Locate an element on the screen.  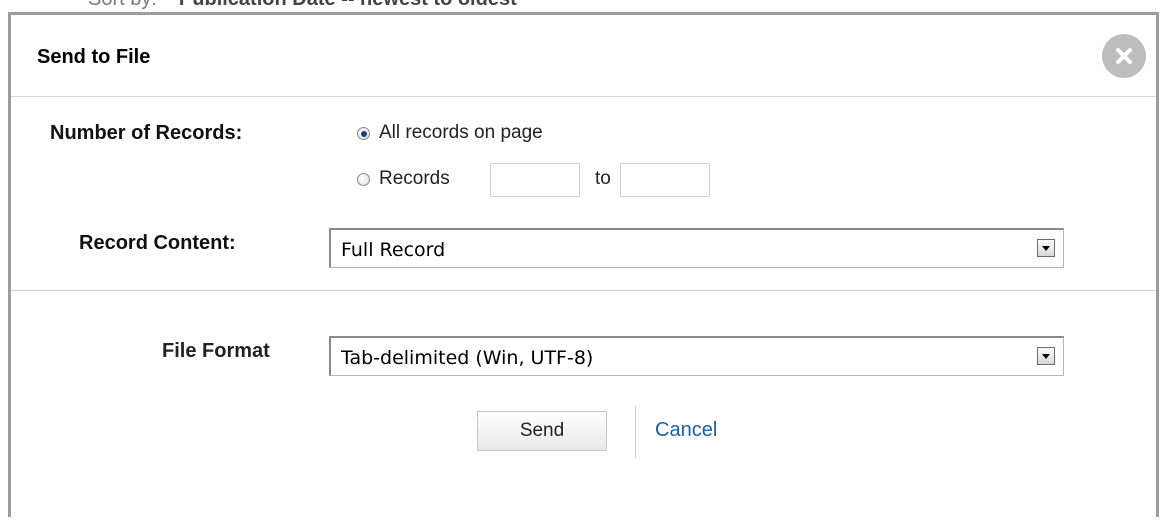
close-x-icon is located at coordinates (1124, 56).